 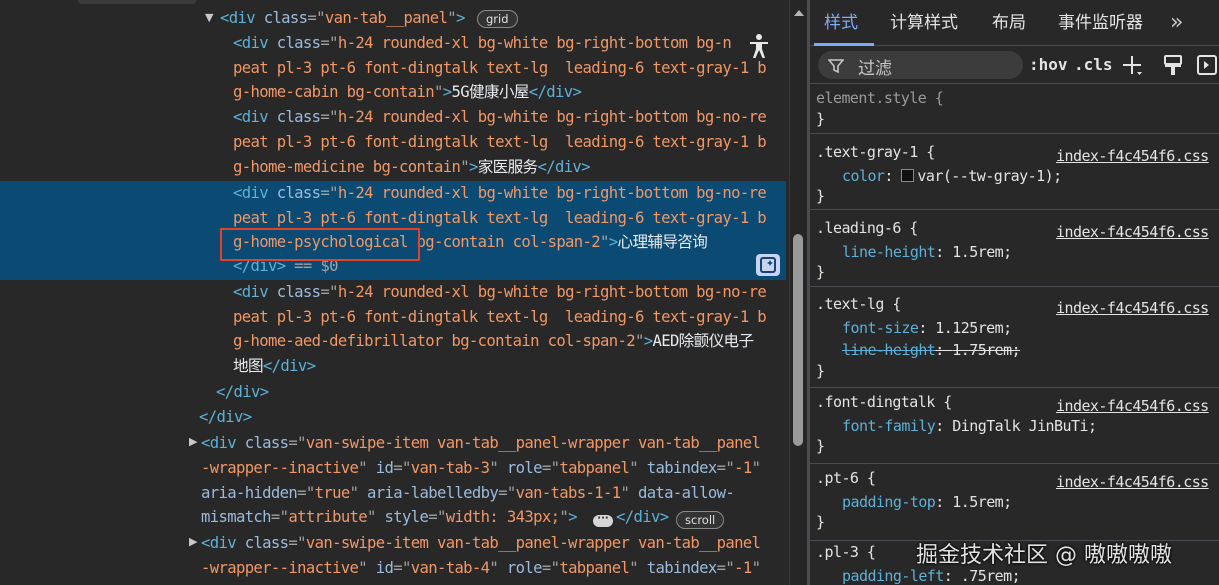 I want to click on hover-state-toggle: :hov, so click(x=1048, y=64).